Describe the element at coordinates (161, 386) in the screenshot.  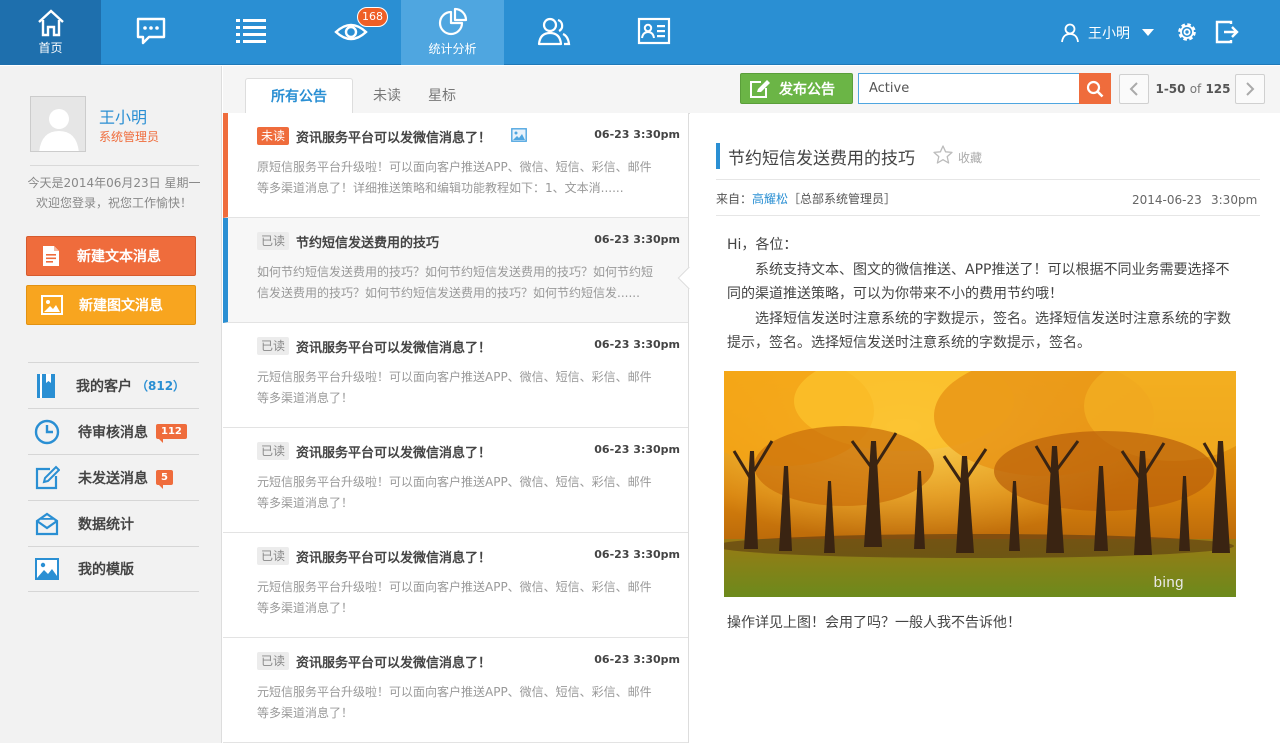
I see `customer-count: （812）` at that location.